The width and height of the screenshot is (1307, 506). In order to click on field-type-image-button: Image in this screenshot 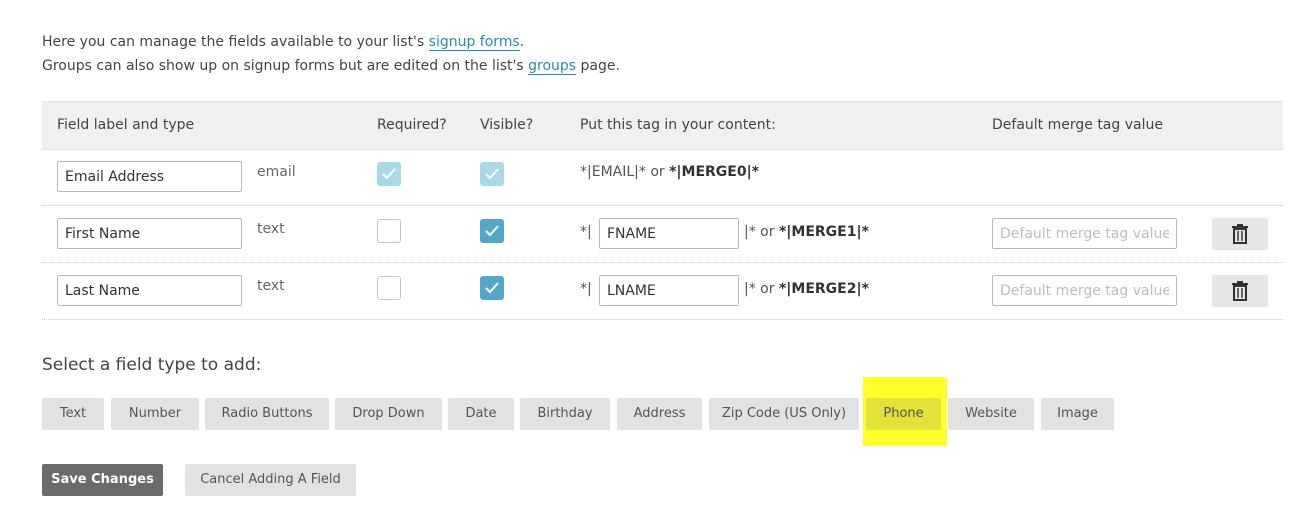, I will do `click(1077, 414)`.